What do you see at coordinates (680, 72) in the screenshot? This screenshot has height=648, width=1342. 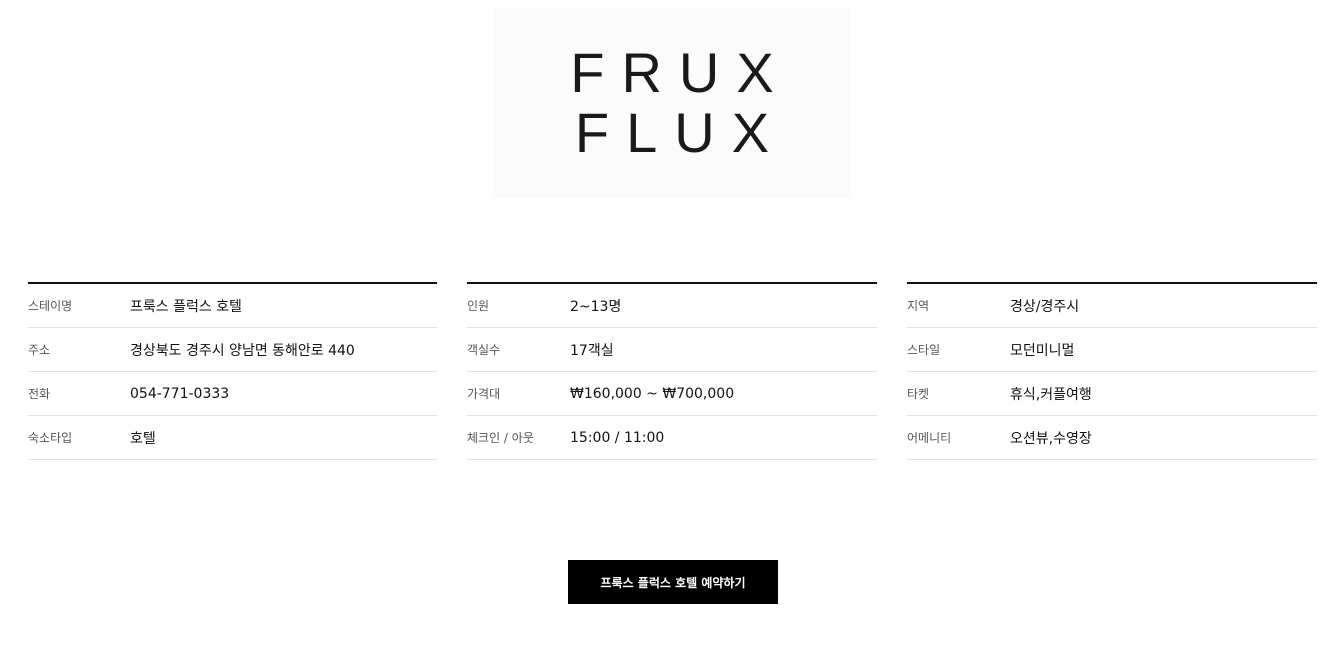 I see `logo-line-1: FRUX` at bounding box center [680, 72].